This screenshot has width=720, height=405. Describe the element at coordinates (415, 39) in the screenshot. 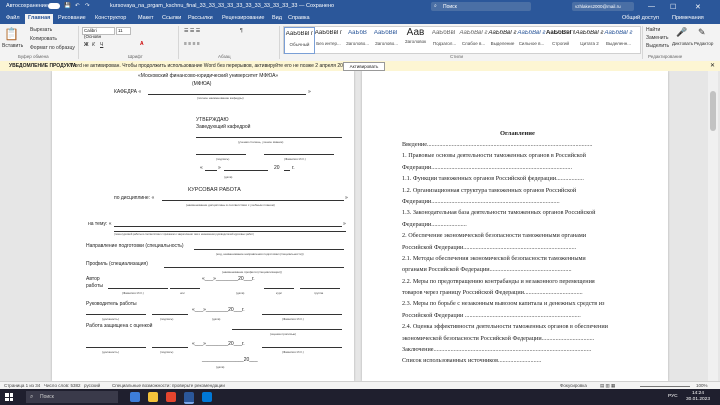

I see `style-title: Аав Заголовок` at that location.